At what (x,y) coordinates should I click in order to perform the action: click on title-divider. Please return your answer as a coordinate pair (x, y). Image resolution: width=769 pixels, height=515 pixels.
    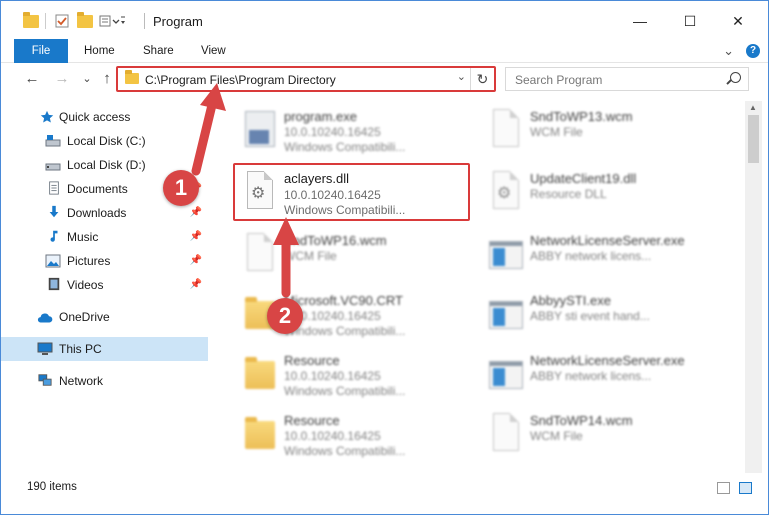
    Looking at the image, I should click on (144, 21).